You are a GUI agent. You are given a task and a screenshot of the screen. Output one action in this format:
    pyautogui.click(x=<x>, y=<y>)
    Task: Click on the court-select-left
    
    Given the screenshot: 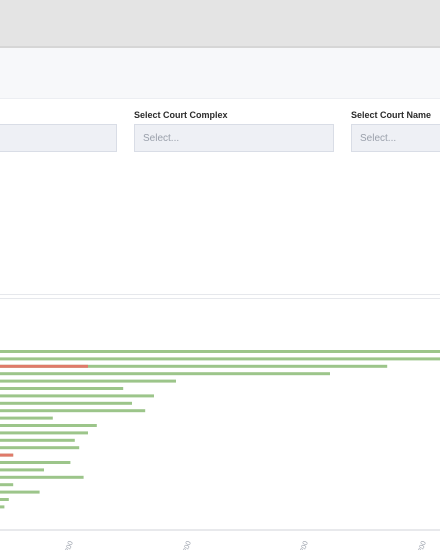 What is the action you would take?
    pyautogui.click(x=58, y=138)
    